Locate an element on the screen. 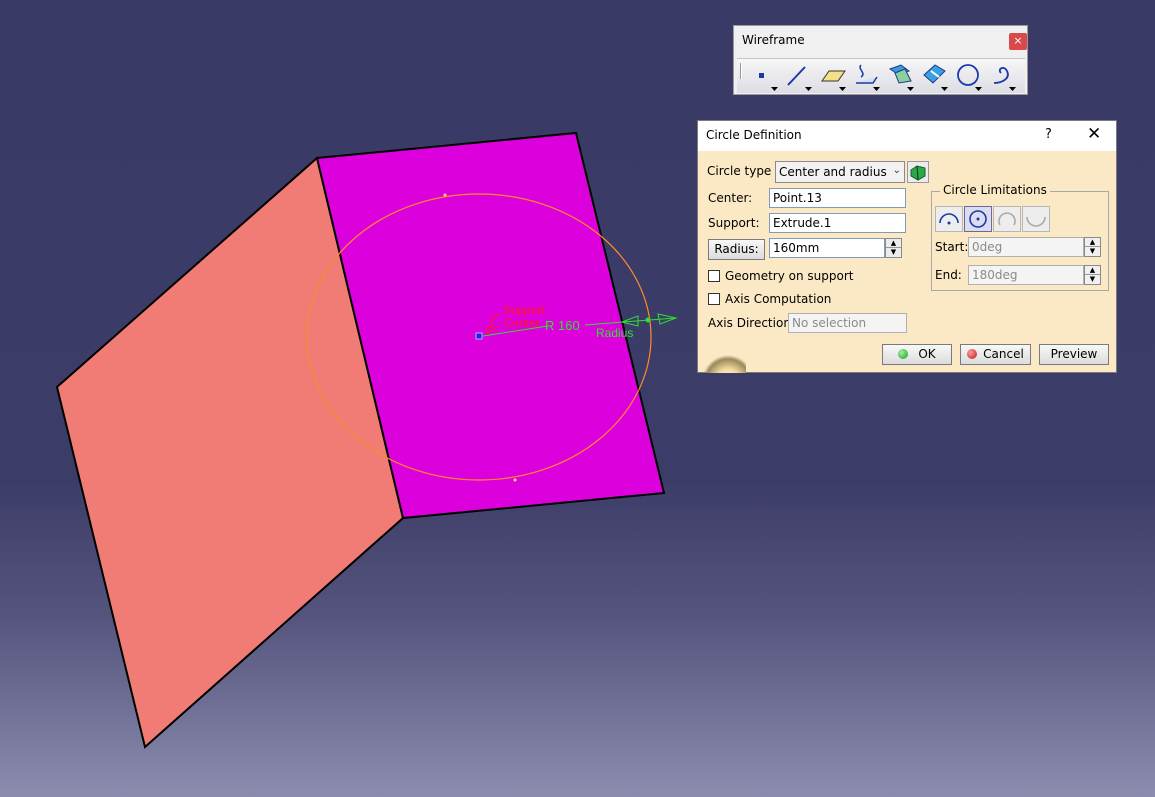 This screenshot has width=1155, height=797. spline-tool-button is located at coordinates (1003, 76).